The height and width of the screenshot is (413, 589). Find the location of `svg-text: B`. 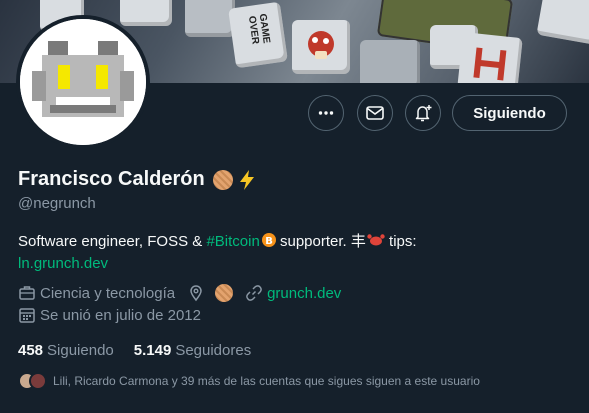

svg-text: B is located at coordinates (269, 241).